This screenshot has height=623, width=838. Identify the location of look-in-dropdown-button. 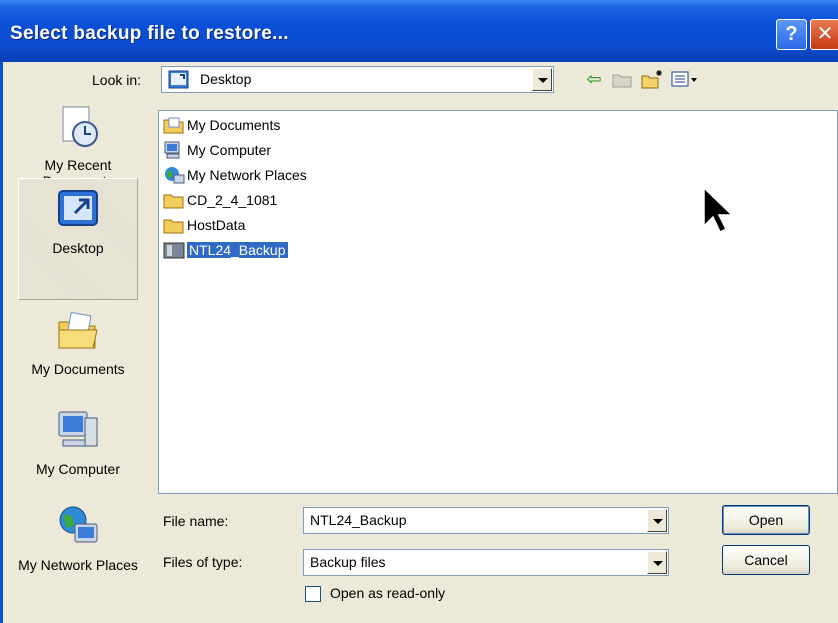
(542, 79).